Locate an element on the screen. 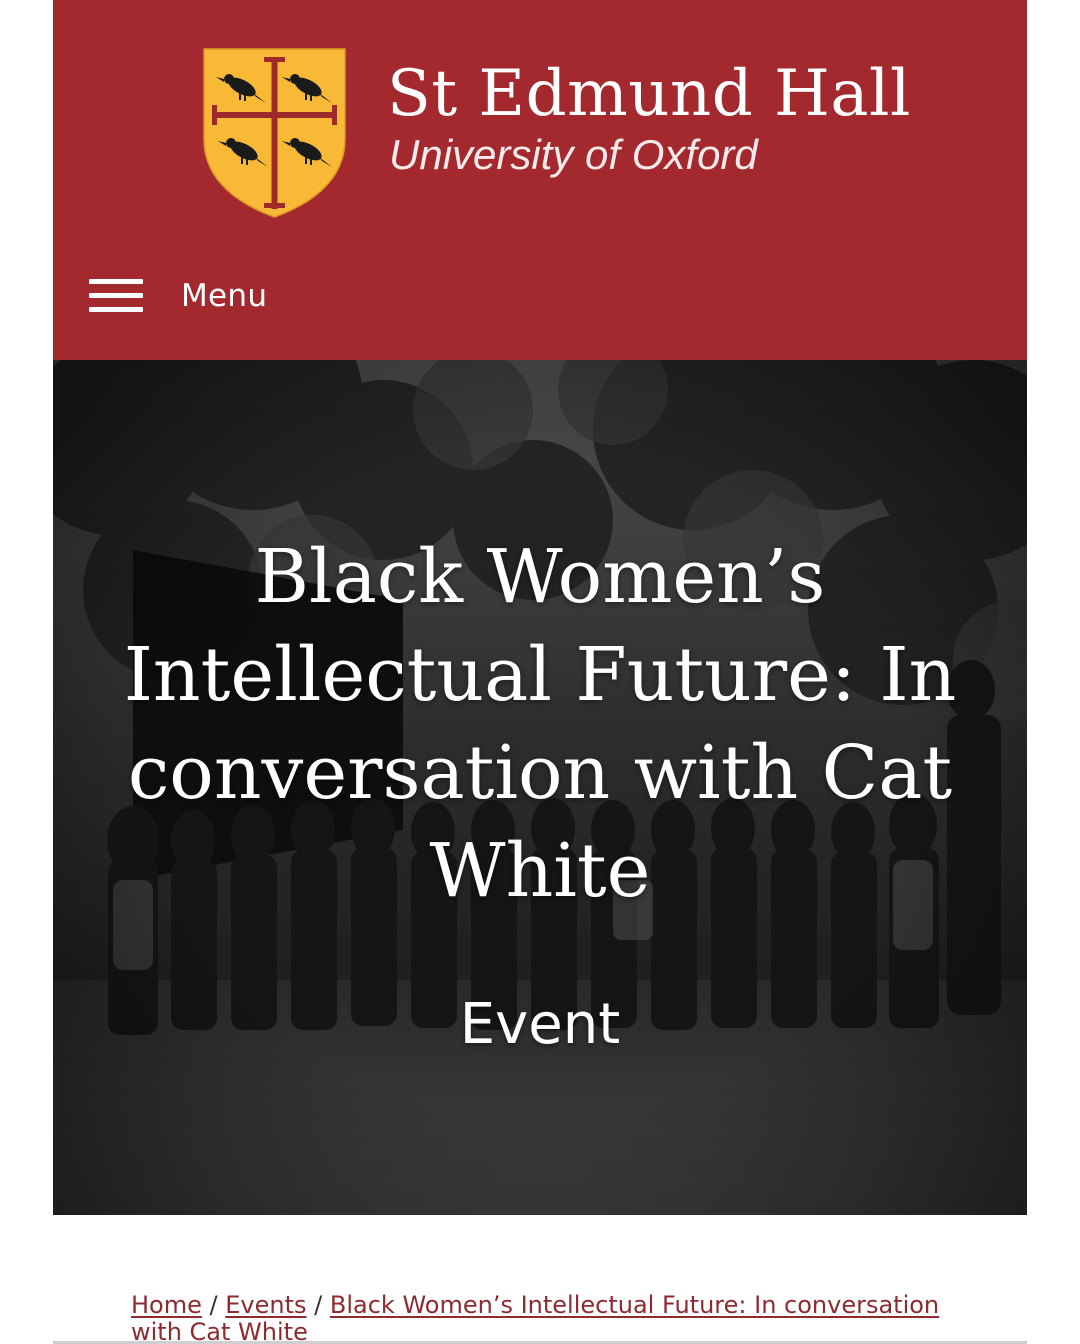 The image size is (1080, 1344). menu-button: Menu is located at coordinates (178, 296).